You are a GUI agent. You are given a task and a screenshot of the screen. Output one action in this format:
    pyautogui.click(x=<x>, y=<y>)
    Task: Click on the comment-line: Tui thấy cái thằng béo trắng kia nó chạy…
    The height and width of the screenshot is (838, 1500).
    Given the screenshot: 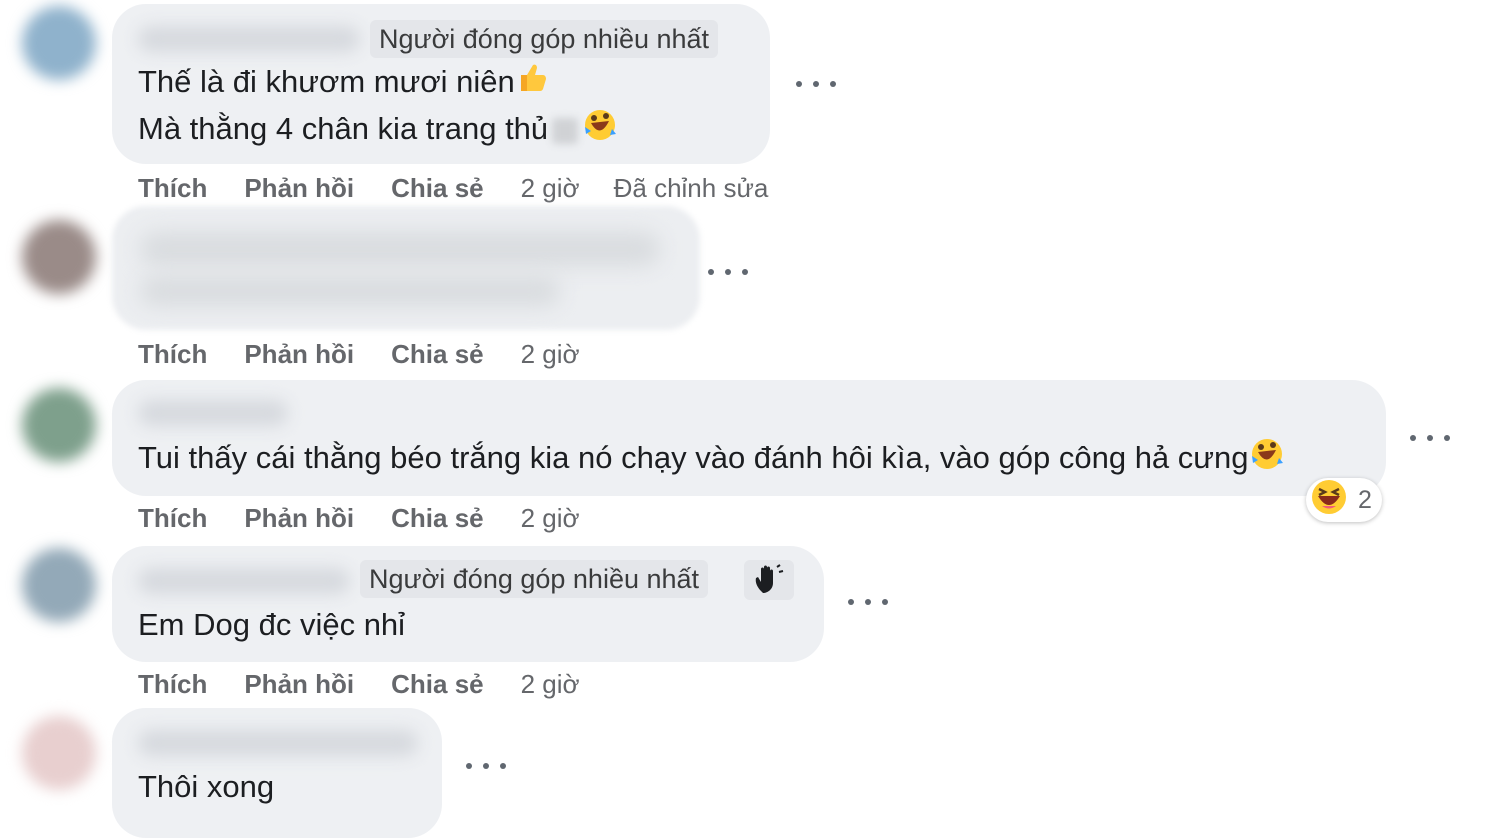 What is the action you would take?
    pyautogui.click(x=711, y=460)
    